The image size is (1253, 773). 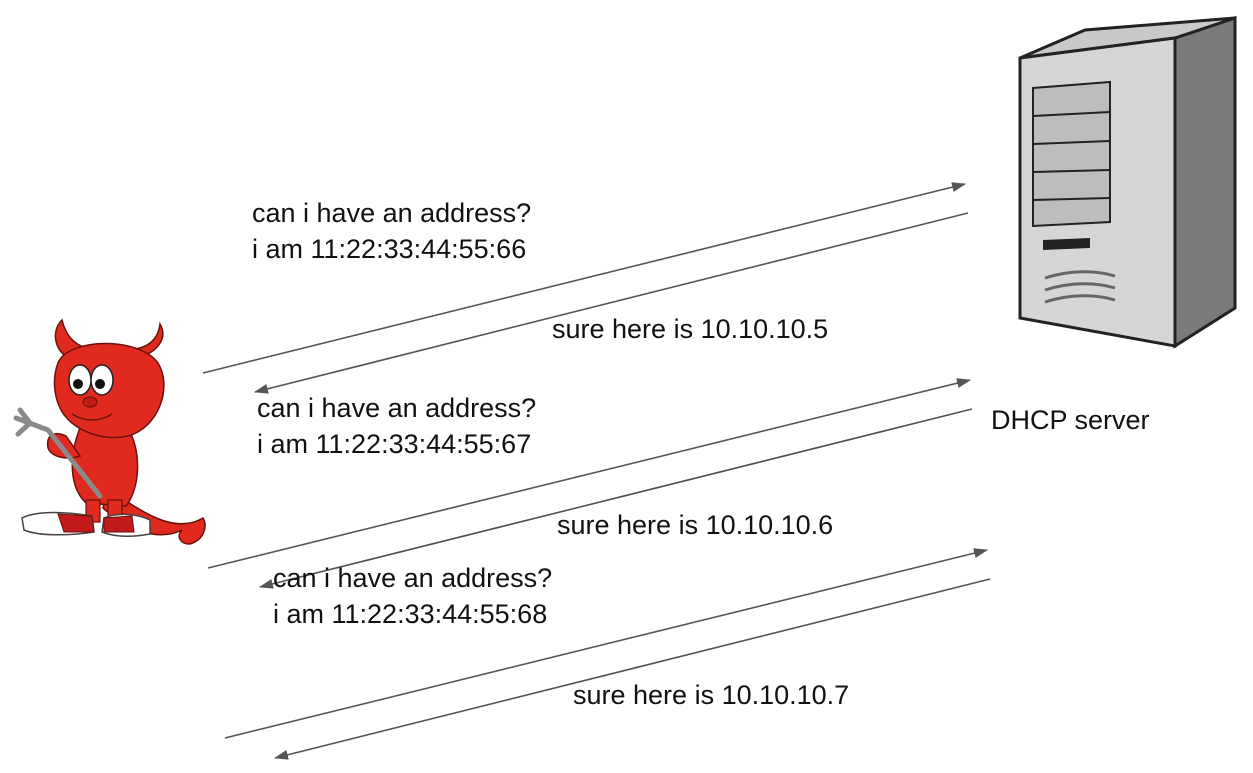 I want to click on reply-text-1: sure here is 10.10.10.5, so click(x=690, y=329).